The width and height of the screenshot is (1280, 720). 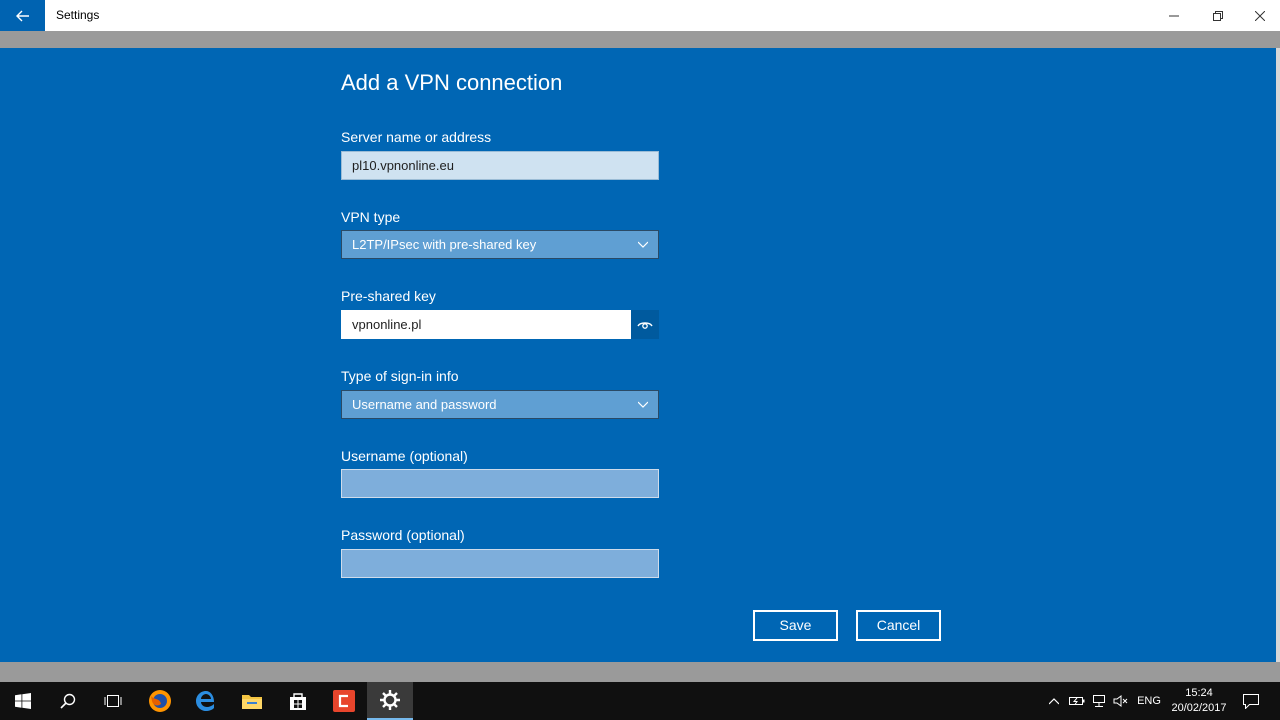 I want to click on store-taskbar-button, so click(x=298, y=701).